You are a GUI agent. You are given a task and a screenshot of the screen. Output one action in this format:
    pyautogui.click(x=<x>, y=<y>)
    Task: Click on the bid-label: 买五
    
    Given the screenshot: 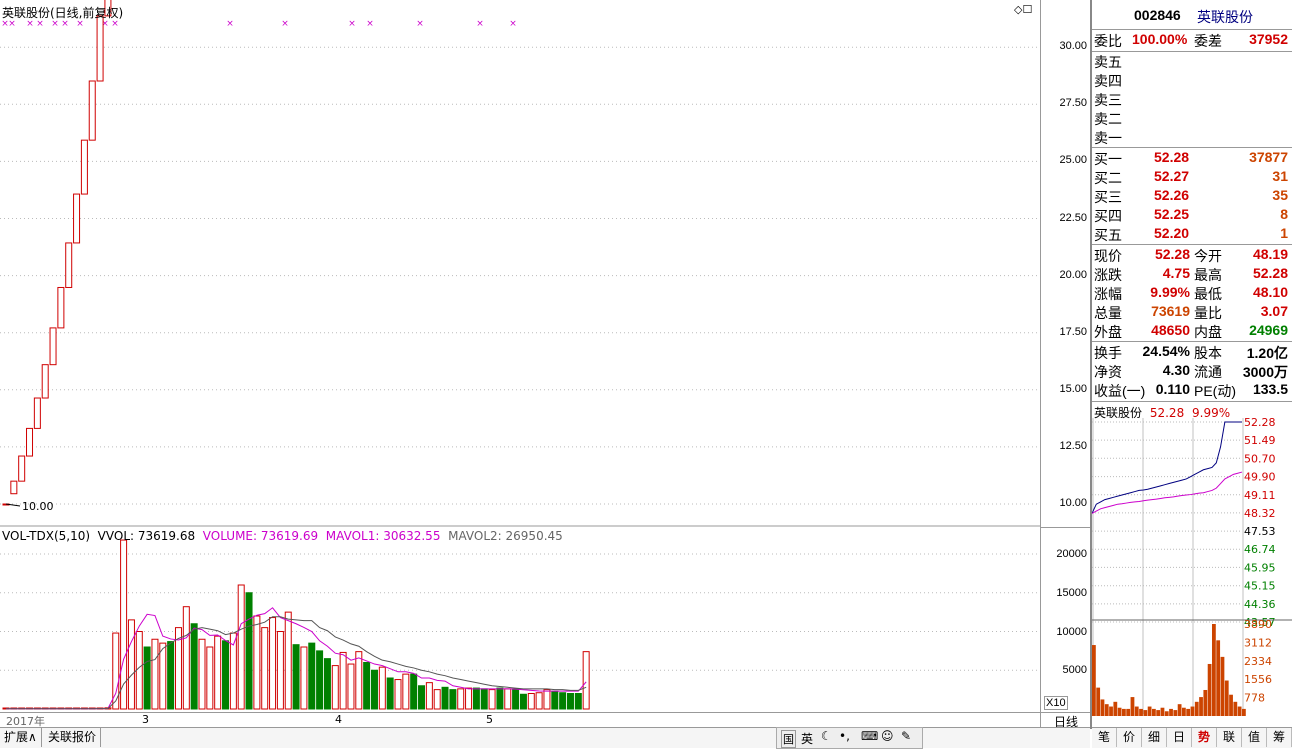 What is the action you would take?
    pyautogui.click(x=1108, y=235)
    